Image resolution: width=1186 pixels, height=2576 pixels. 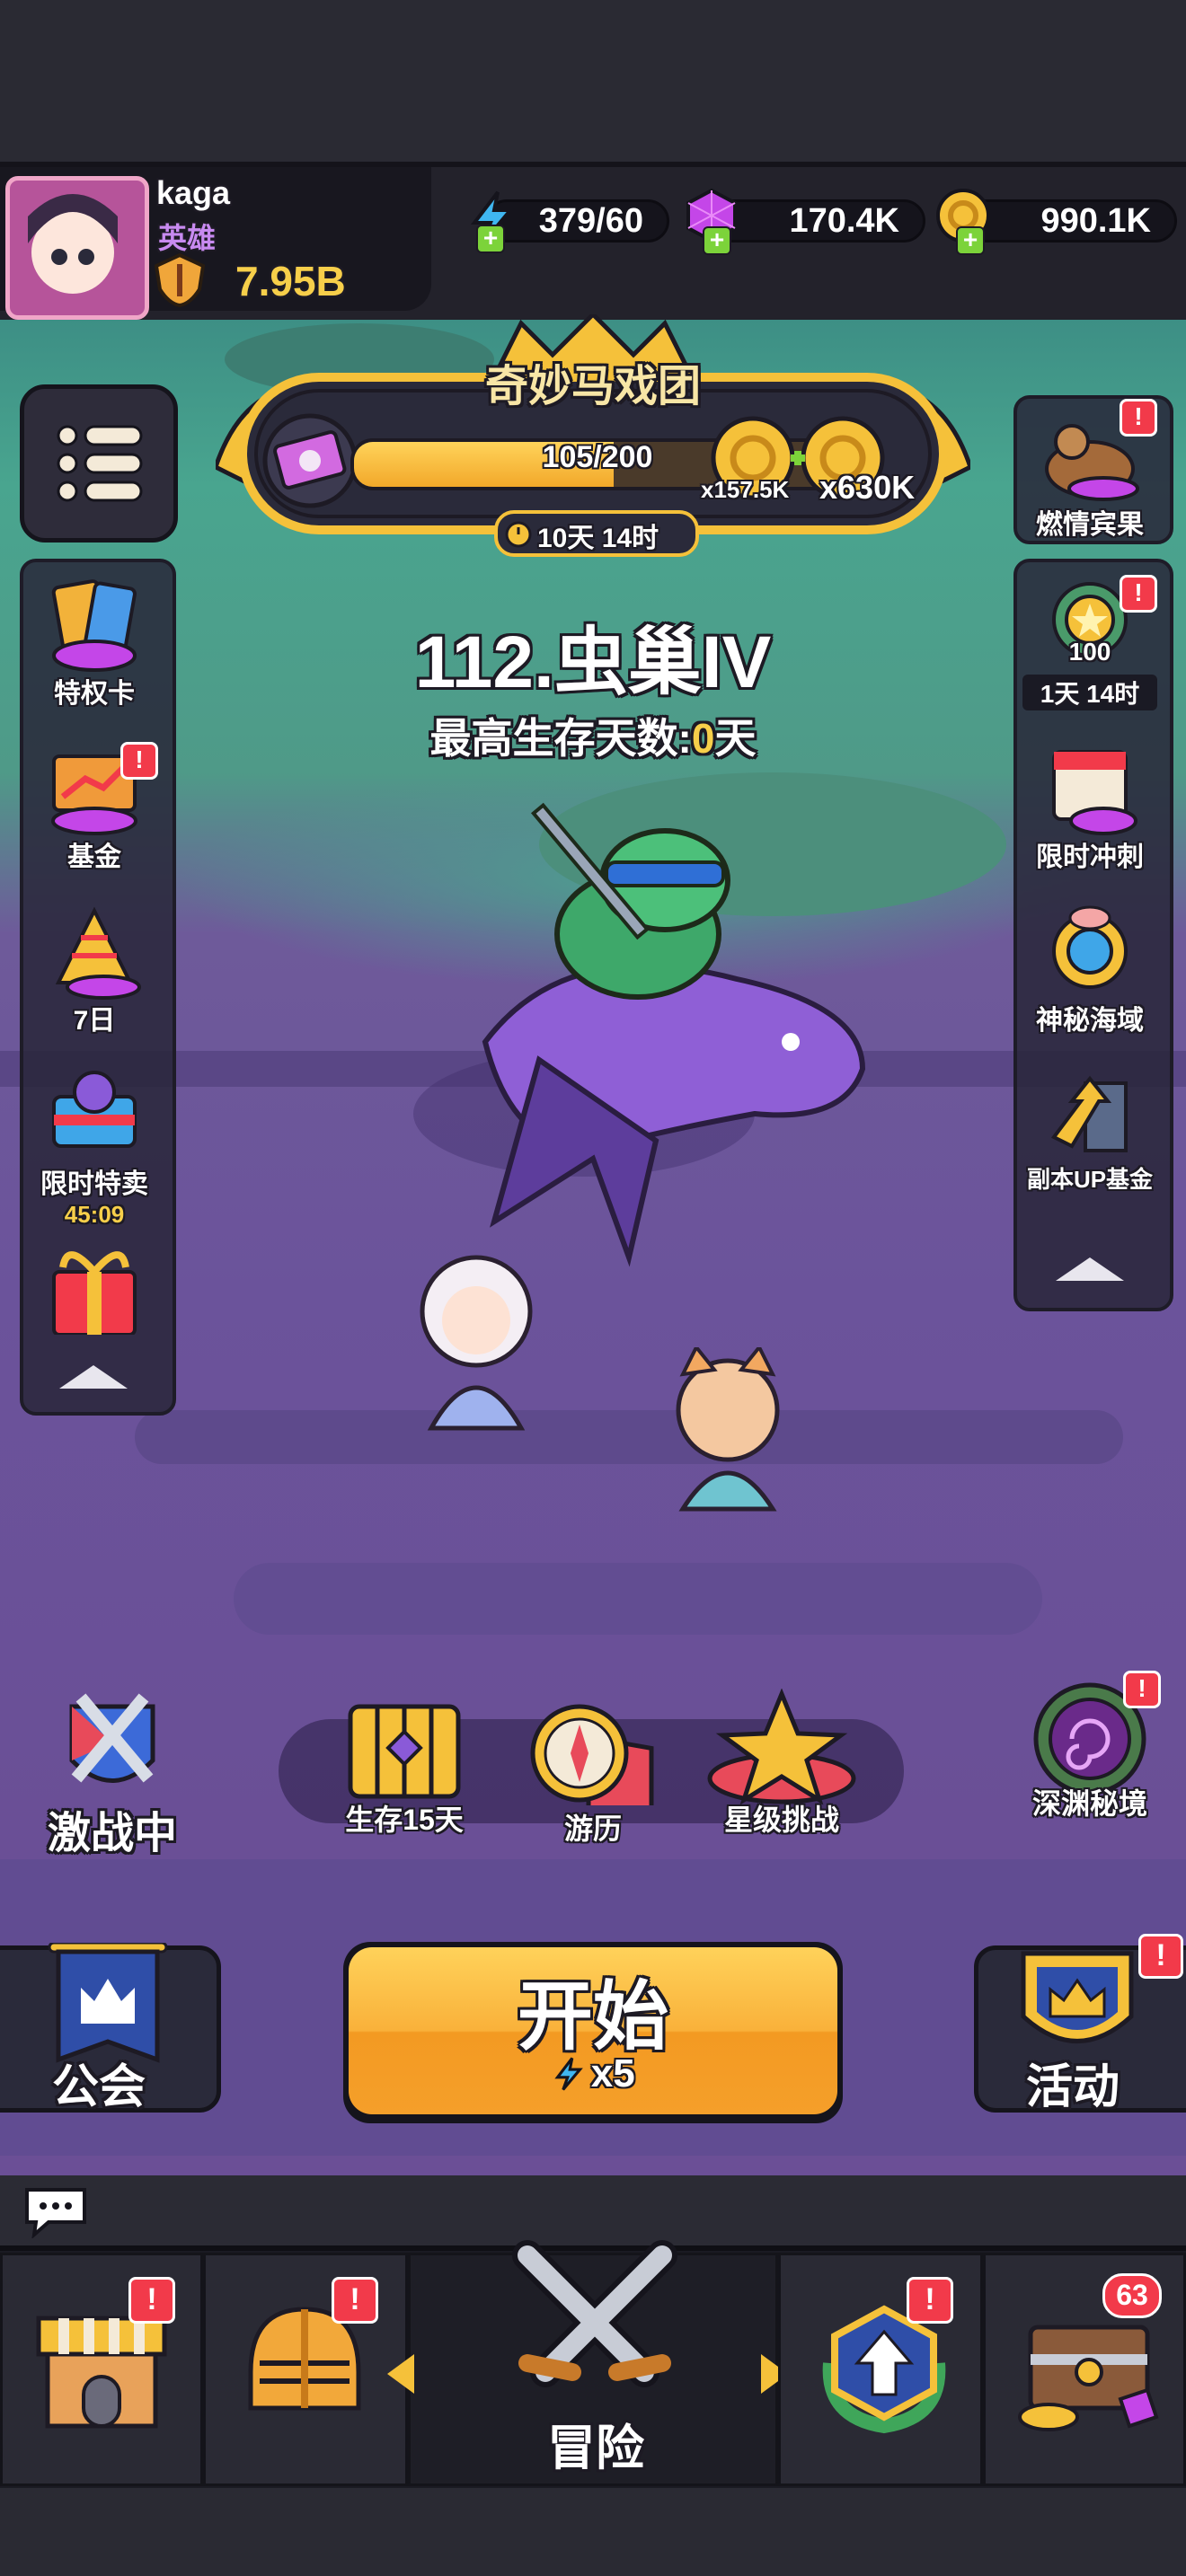 What do you see at coordinates (404, 1751) in the screenshot?
I see `gate-chest-icon` at bounding box center [404, 1751].